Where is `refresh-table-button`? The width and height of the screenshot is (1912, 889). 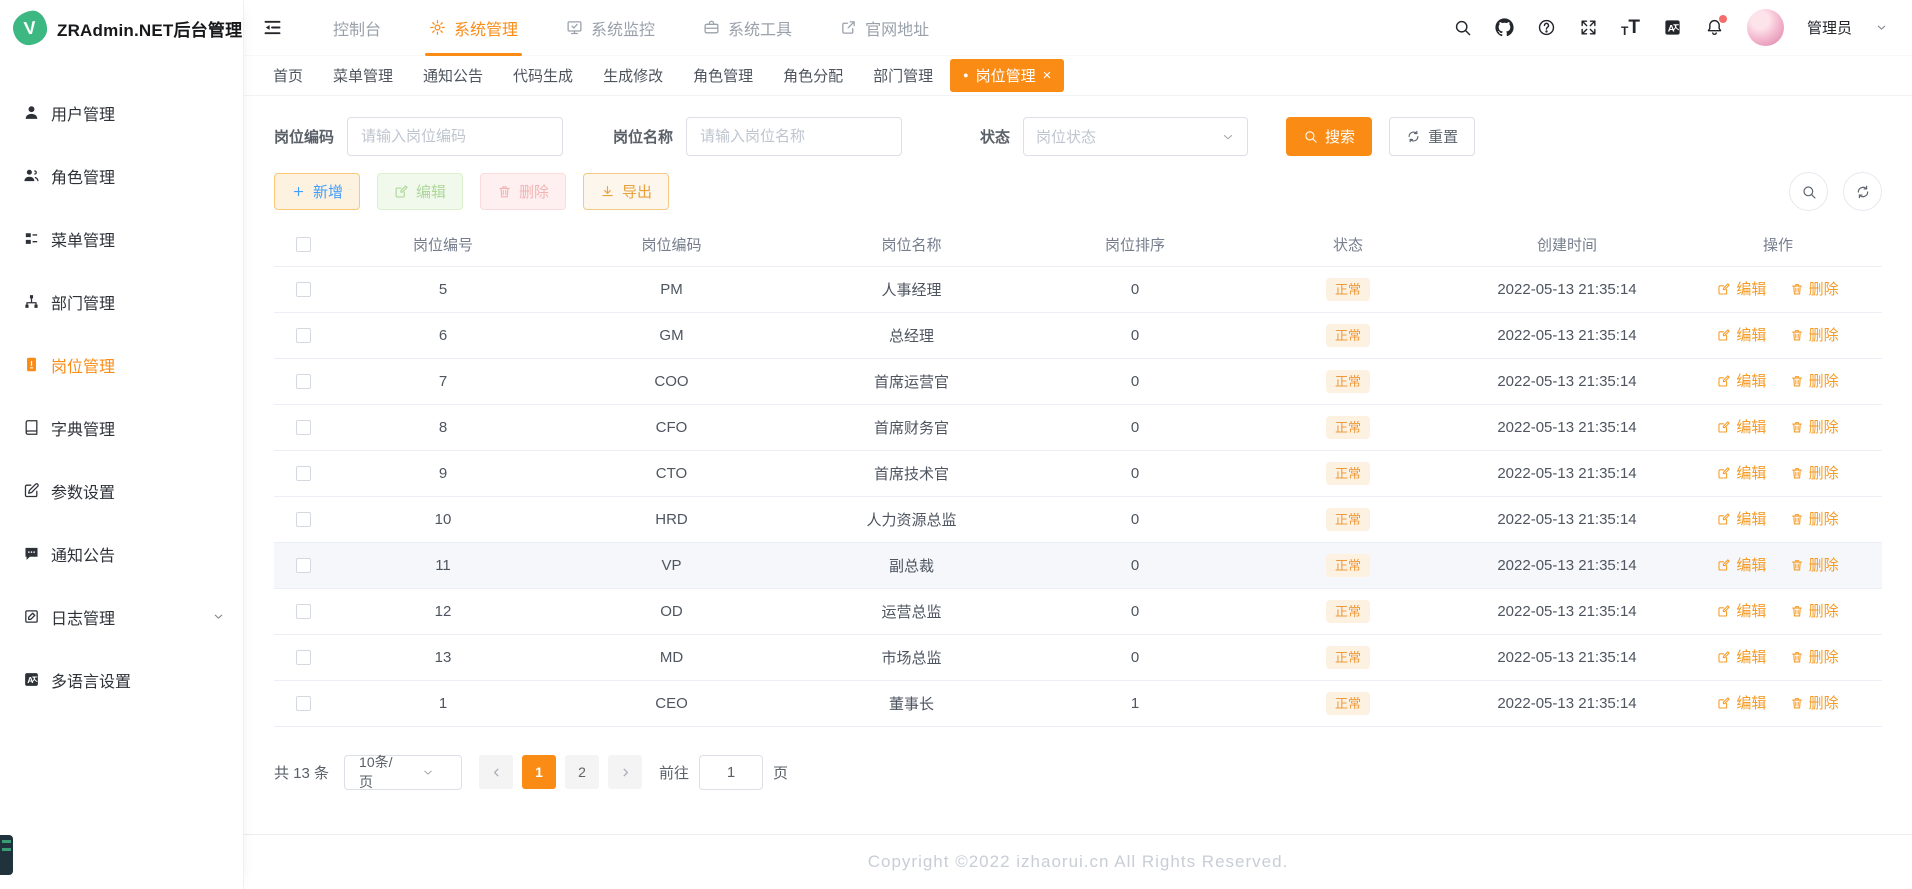 refresh-table-button is located at coordinates (1862, 191).